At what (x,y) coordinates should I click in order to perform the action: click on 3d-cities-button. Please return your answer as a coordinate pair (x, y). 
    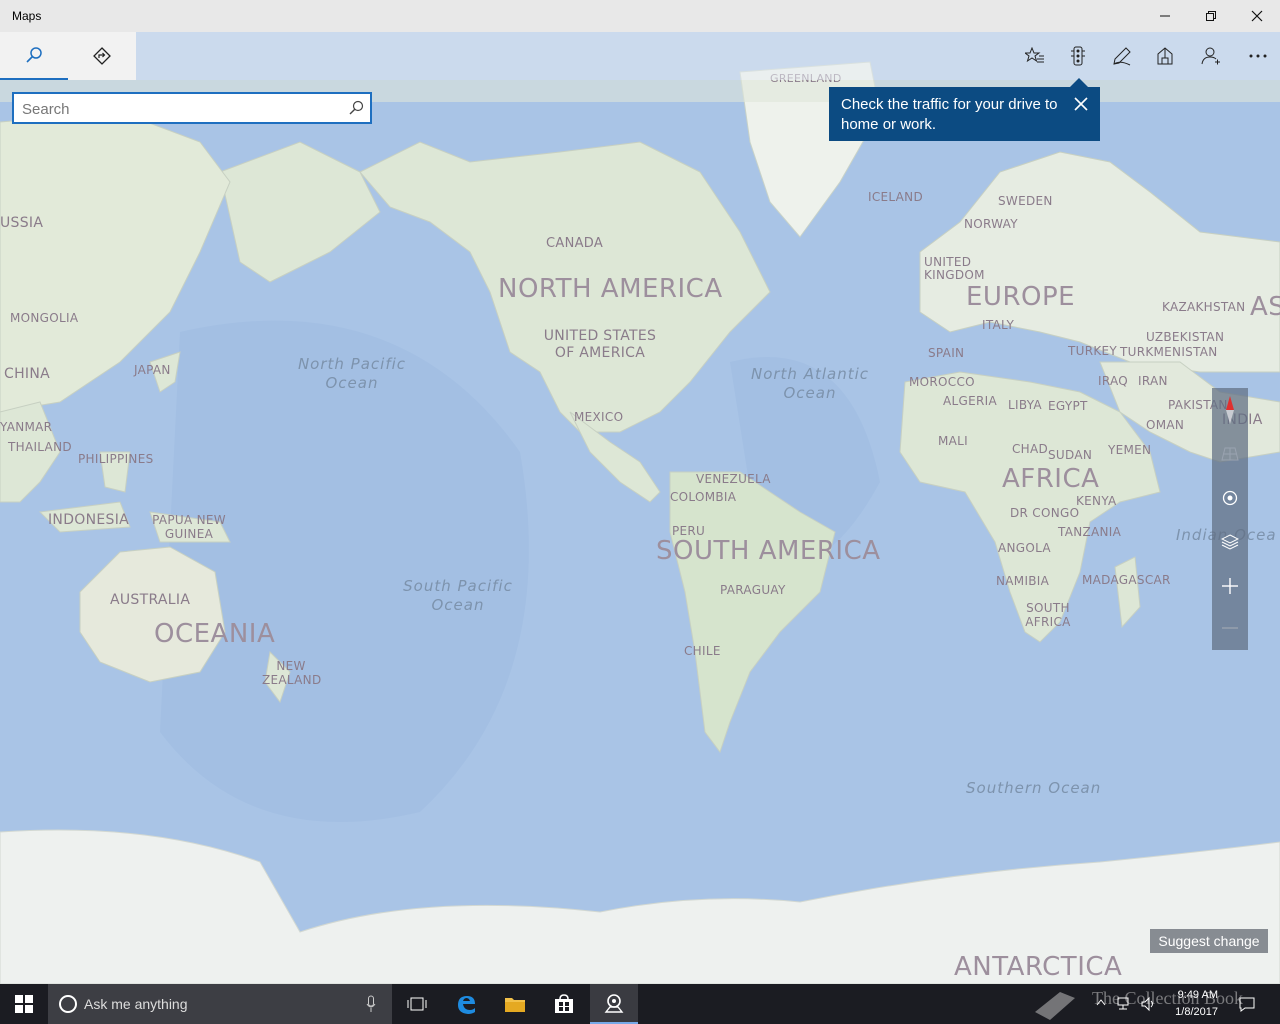
    Looking at the image, I should click on (1165, 56).